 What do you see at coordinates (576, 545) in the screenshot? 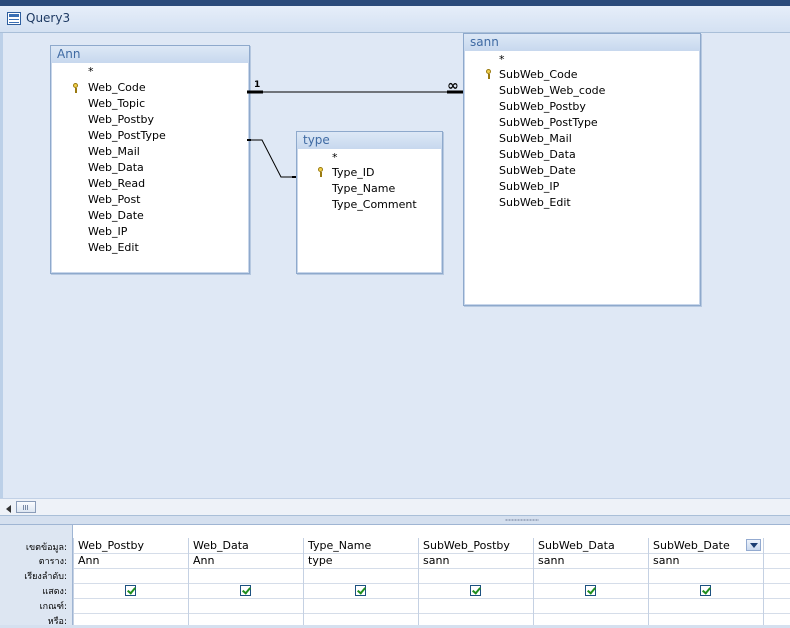
I see `grid-field-cell: SubWeb_Data` at bounding box center [576, 545].